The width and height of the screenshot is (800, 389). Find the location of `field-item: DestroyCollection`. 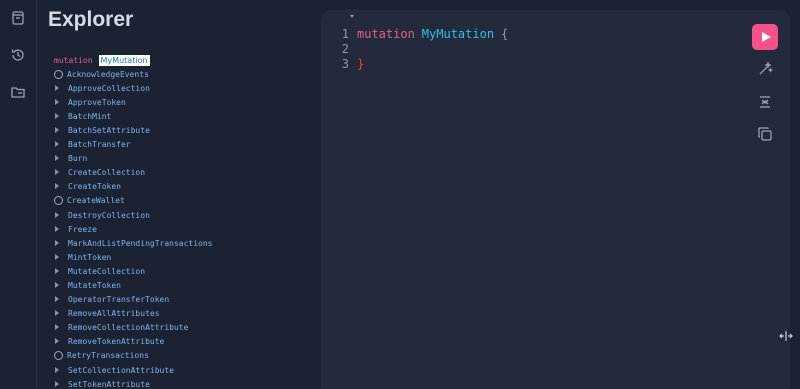

field-item: DestroyCollection is located at coordinates (101, 215).